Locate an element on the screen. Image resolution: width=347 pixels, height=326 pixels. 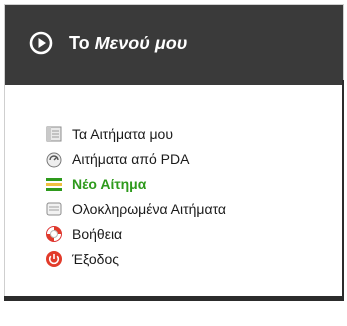
menu-item-label: Βοήθεια is located at coordinates (97, 233).